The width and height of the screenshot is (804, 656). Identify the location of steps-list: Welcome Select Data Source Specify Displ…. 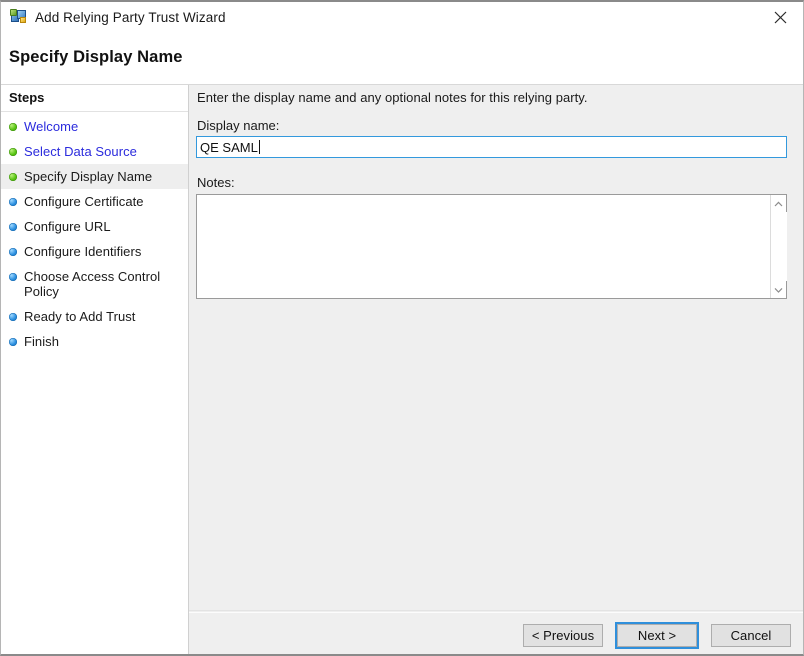
(94, 234).